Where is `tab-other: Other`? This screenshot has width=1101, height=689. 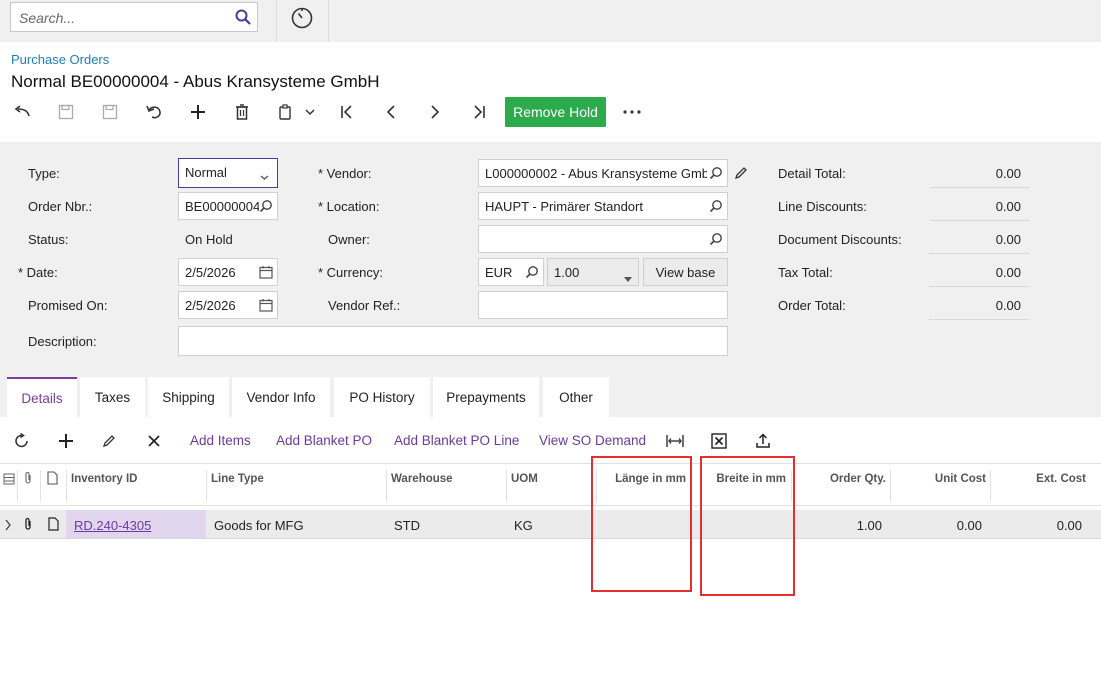
tab-other: Other is located at coordinates (576, 397).